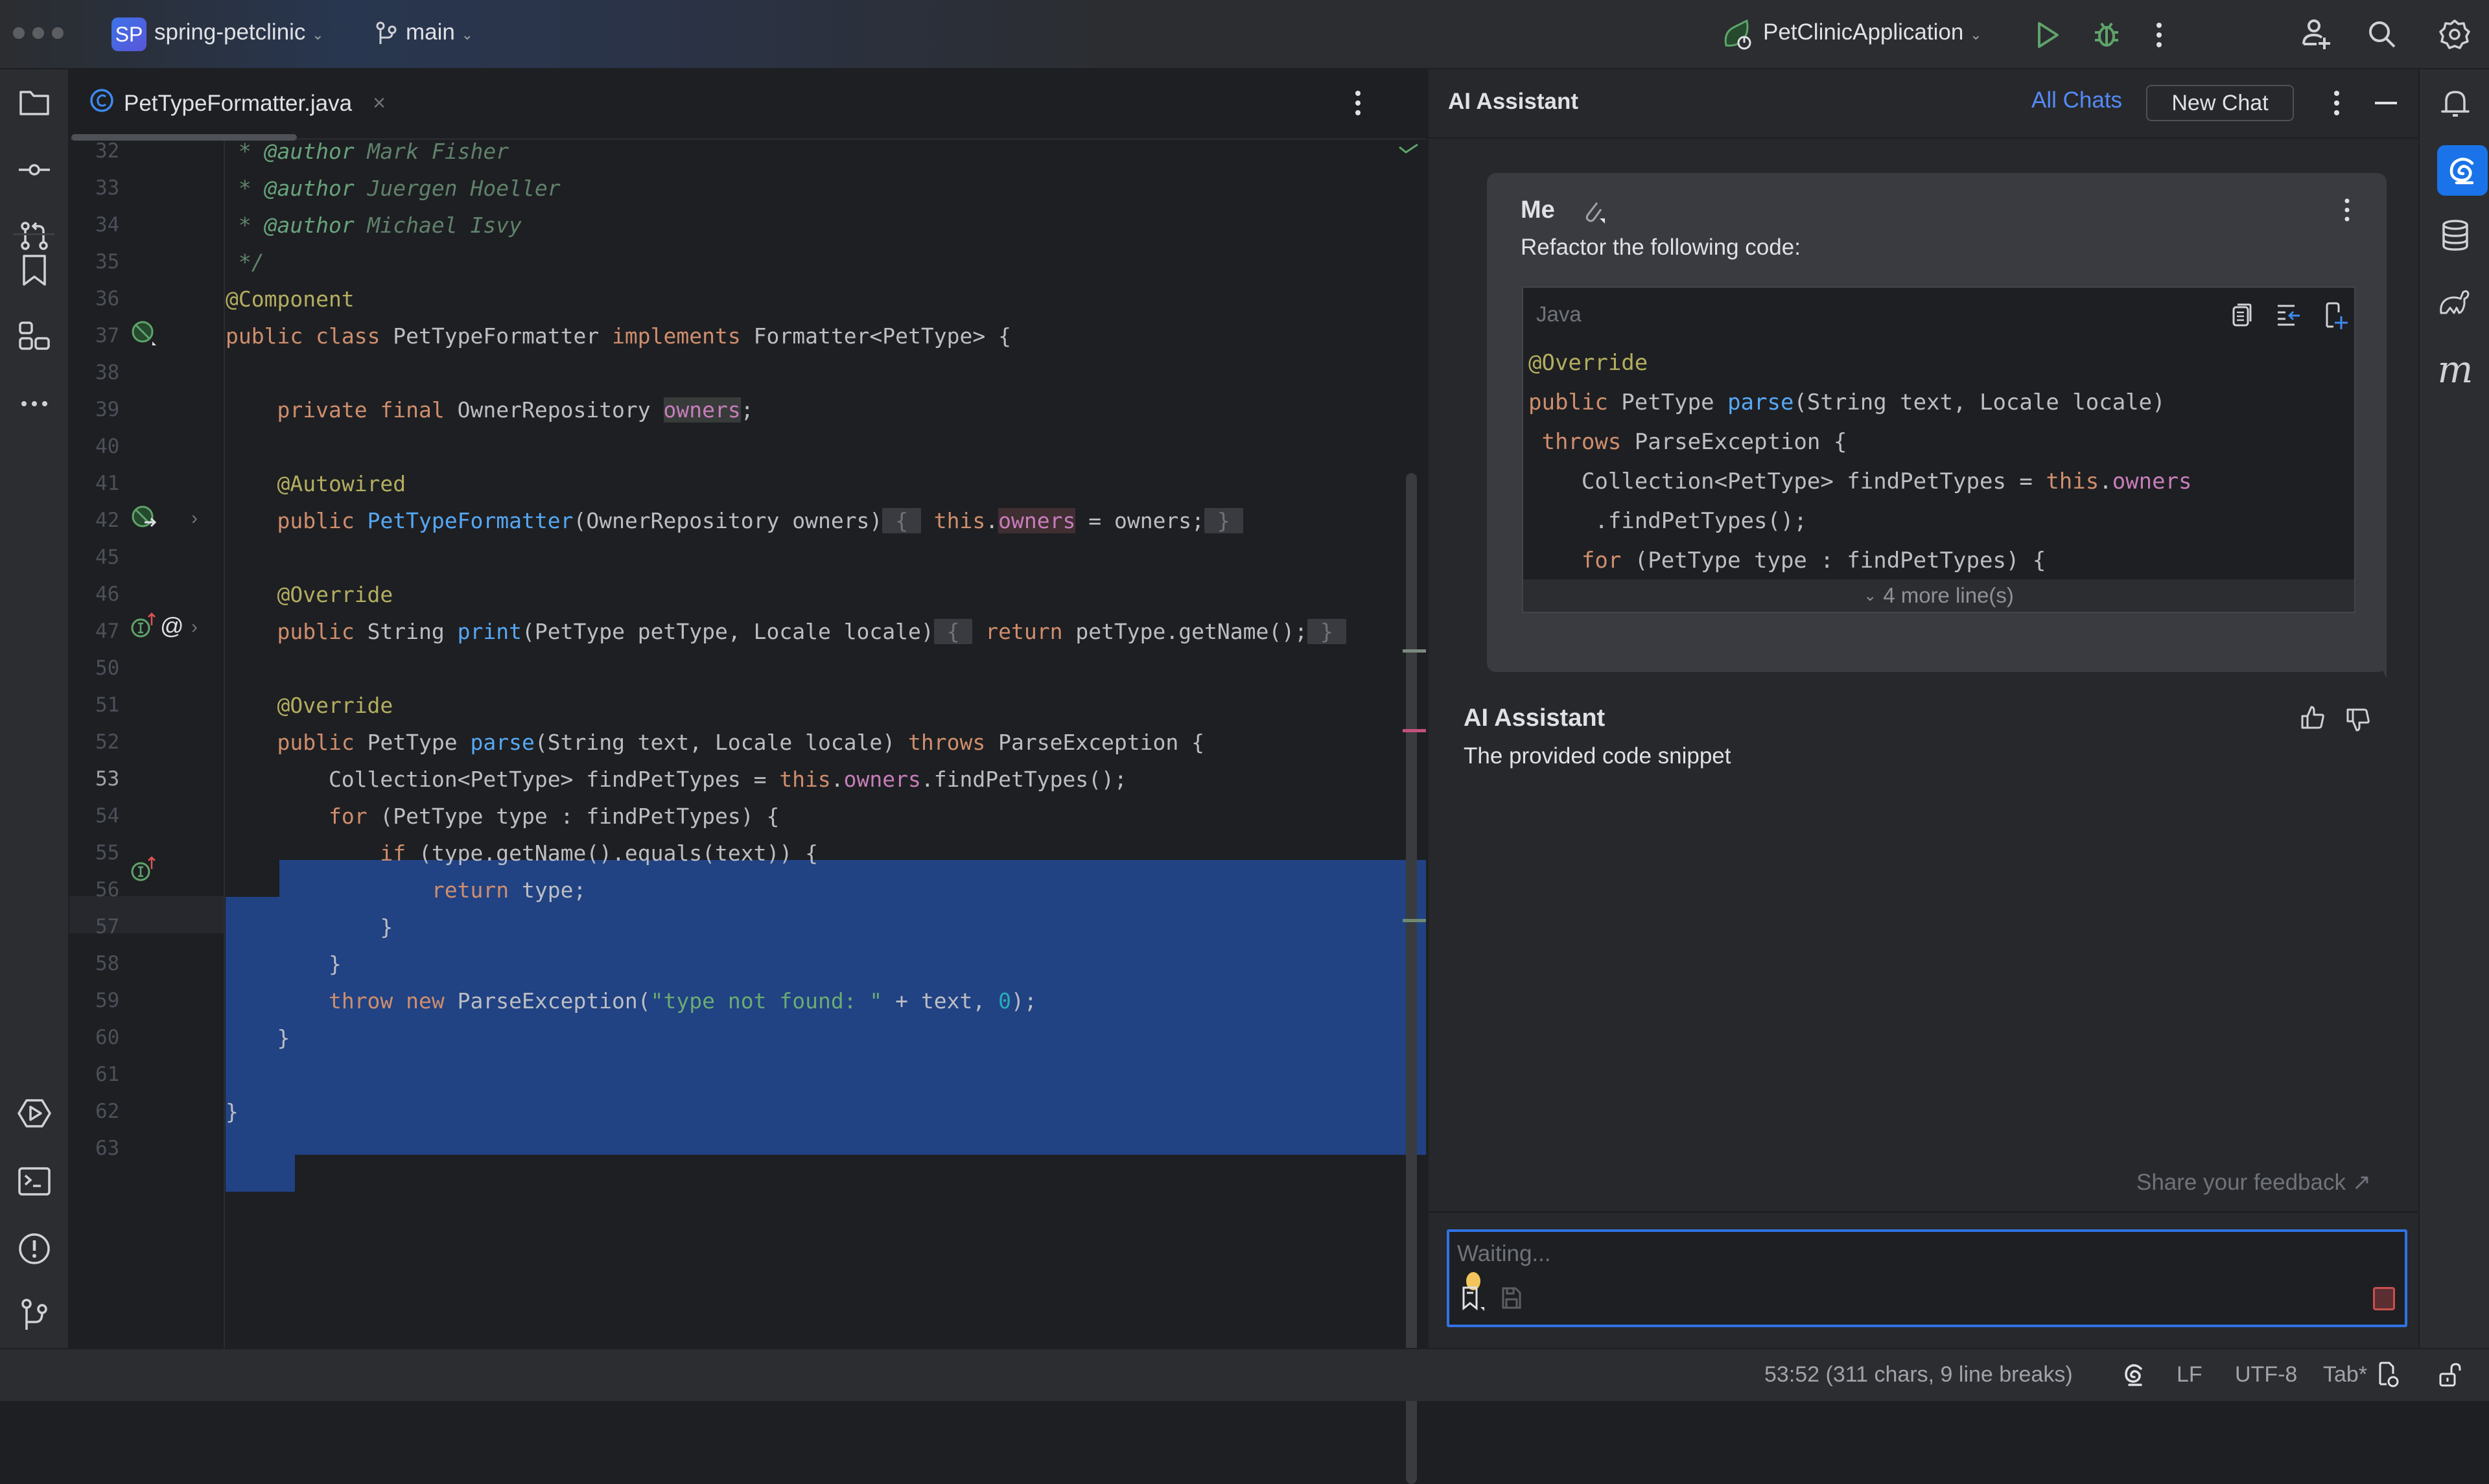 This screenshot has width=2489, height=1484. What do you see at coordinates (2106, 35) in the screenshot?
I see `debug-icon` at bounding box center [2106, 35].